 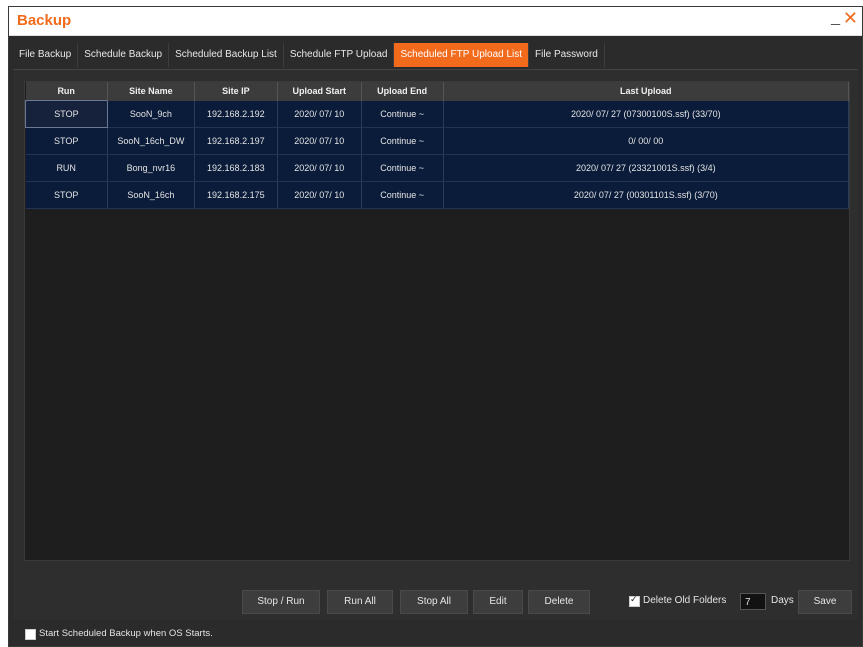 I want to click on cell-last-upload: 2020/ 07/ 27 (00301101S.ssf) (3/70), so click(x=646, y=195).